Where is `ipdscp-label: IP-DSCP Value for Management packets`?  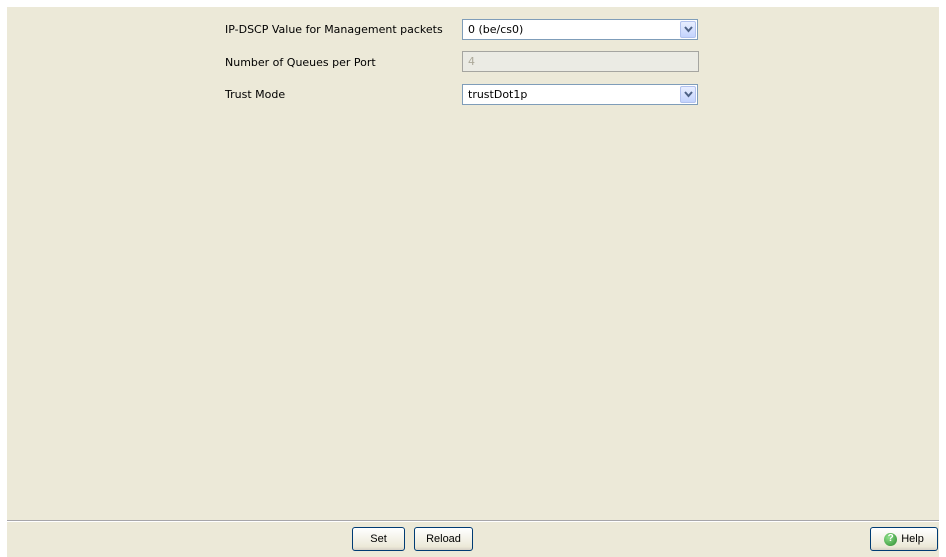
ipdscp-label: IP-DSCP Value for Management packets is located at coordinates (334, 29).